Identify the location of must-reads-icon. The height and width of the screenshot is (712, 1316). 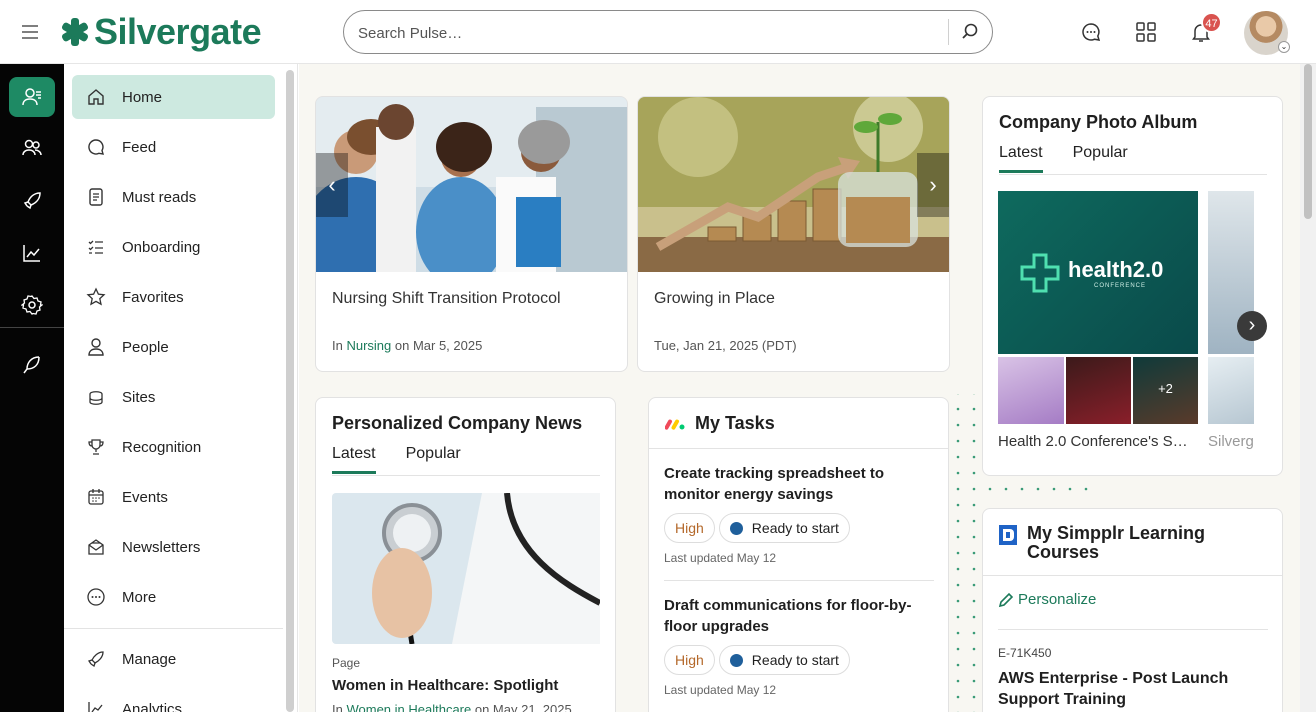
(96, 197).